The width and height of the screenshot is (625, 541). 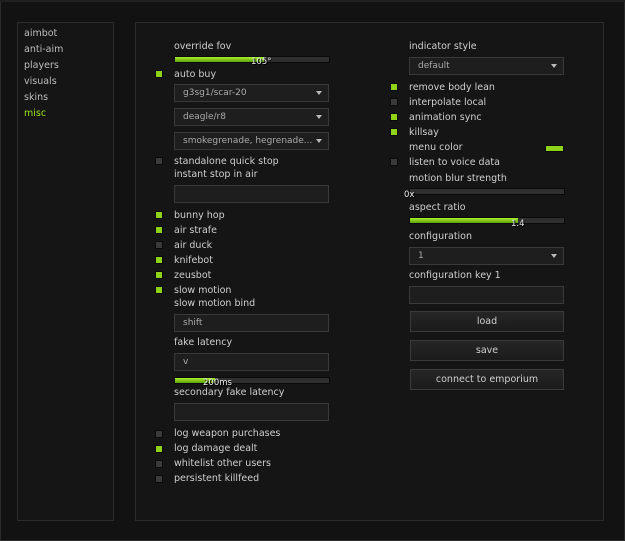 What do you see at coordinates (193, 245) in the screenshot?
I see `air-duck-label: air duck` at bounding box center [193, 245].